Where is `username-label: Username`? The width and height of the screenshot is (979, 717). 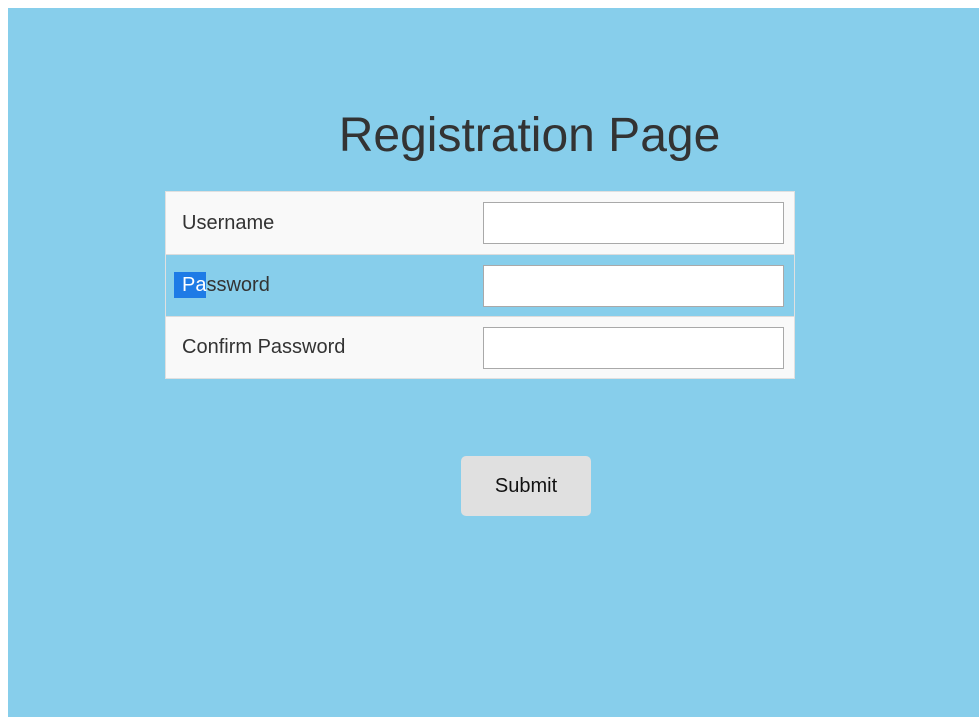
username-label: Username is located at coordinates (228, 222).